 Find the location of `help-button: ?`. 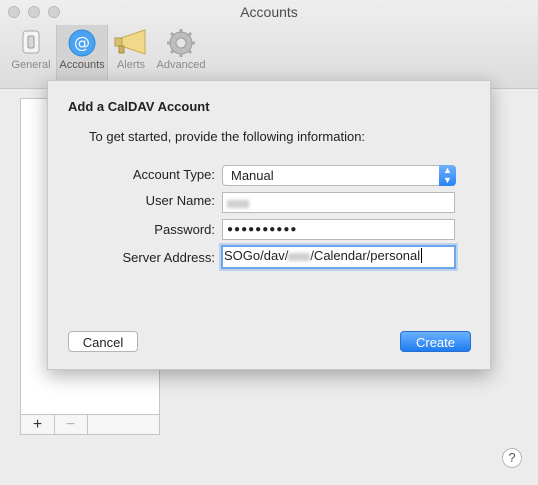

help-button: ? is located at coordinates (512, 458).